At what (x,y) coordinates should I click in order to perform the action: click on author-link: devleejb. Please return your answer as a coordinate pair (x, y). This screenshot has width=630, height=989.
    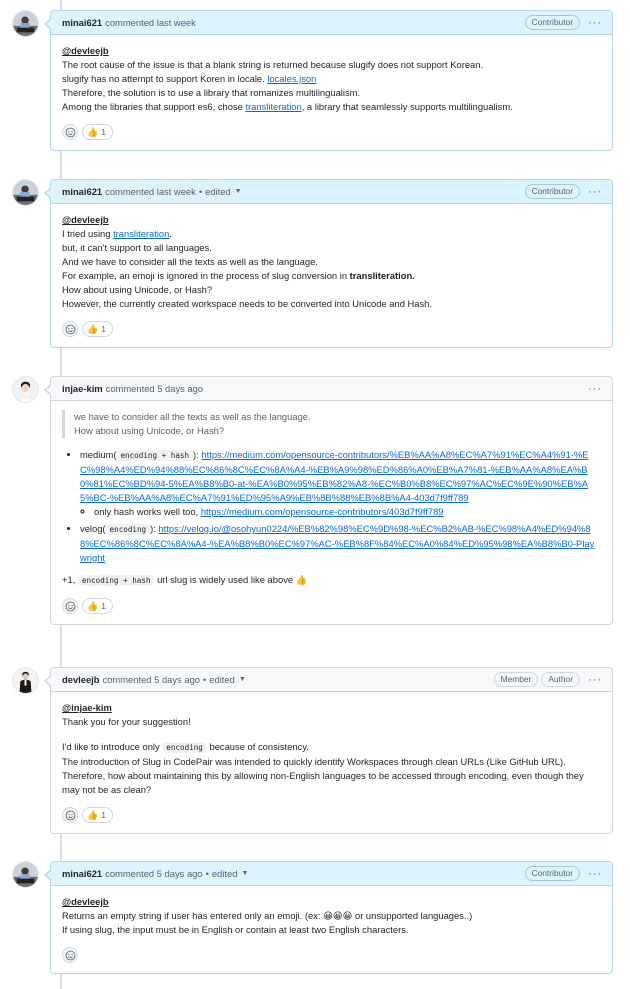
    Looking at the image, I should click on (81, 679).